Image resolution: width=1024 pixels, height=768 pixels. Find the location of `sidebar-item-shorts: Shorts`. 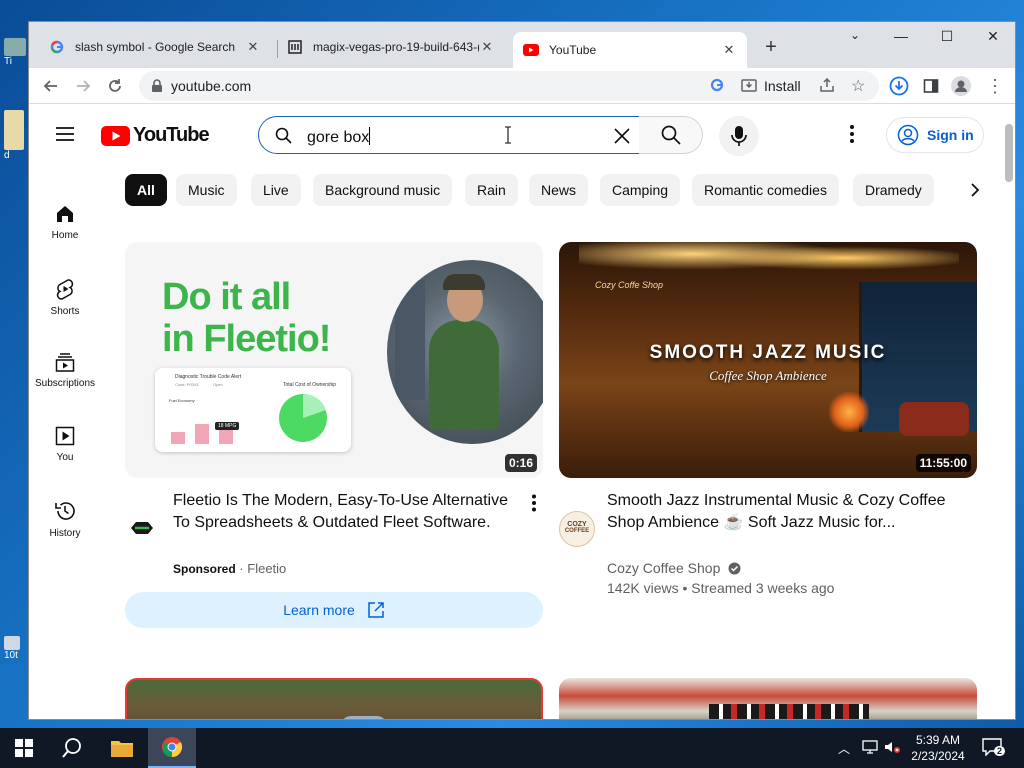

sidebar-item-shorts: Shorts is located at coordinates (65, 297).